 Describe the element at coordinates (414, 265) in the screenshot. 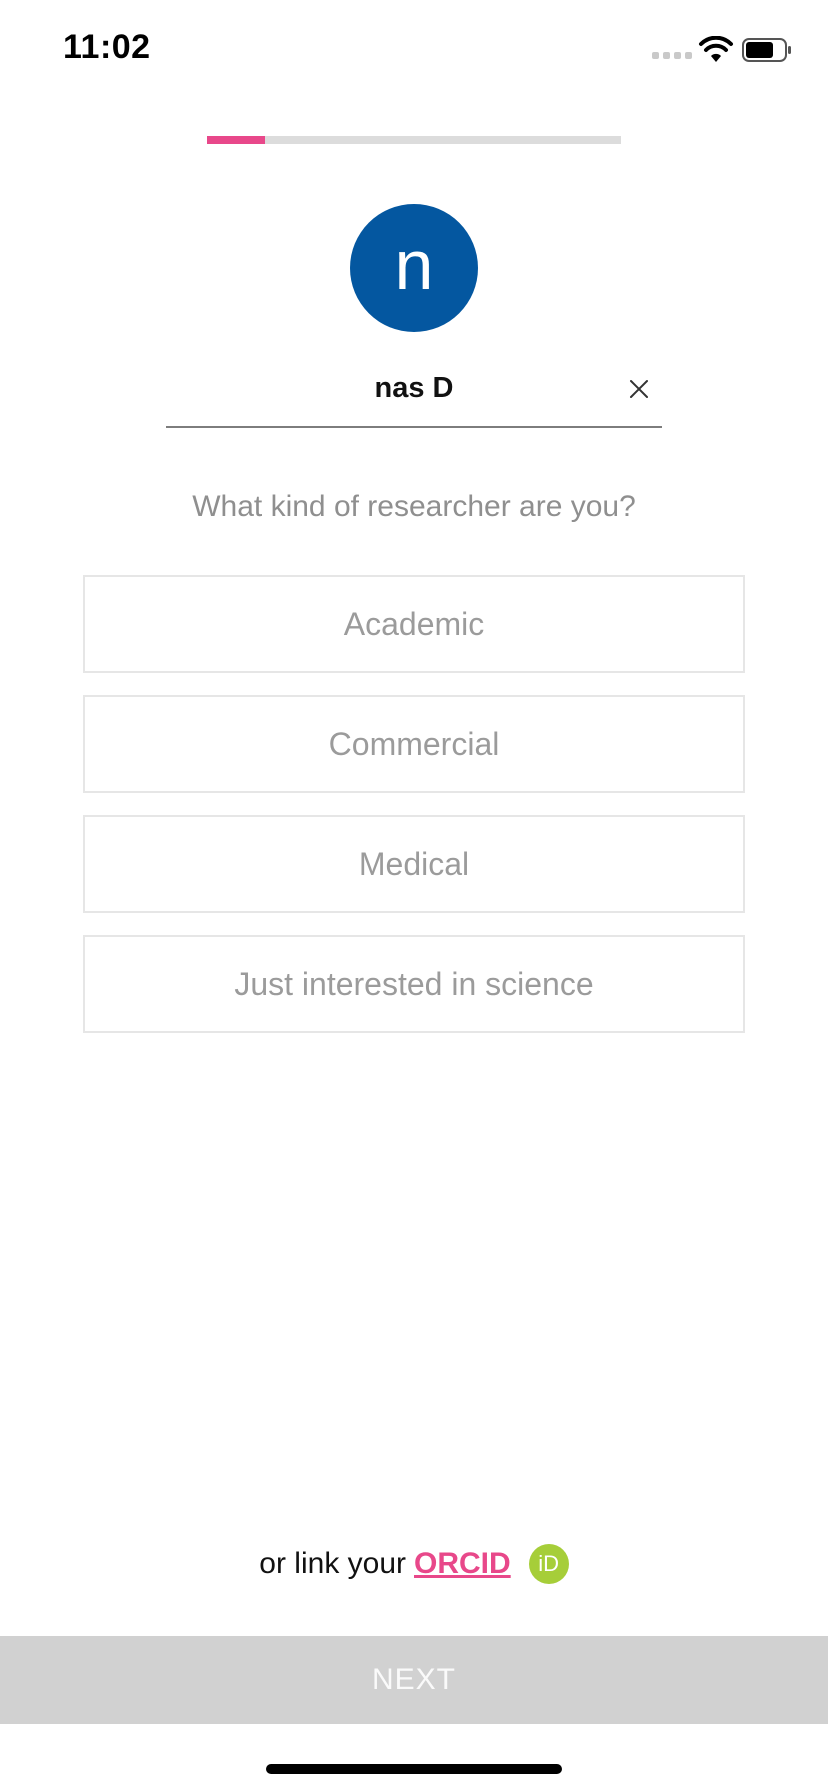

I see `avatar-initial: n` at that location.